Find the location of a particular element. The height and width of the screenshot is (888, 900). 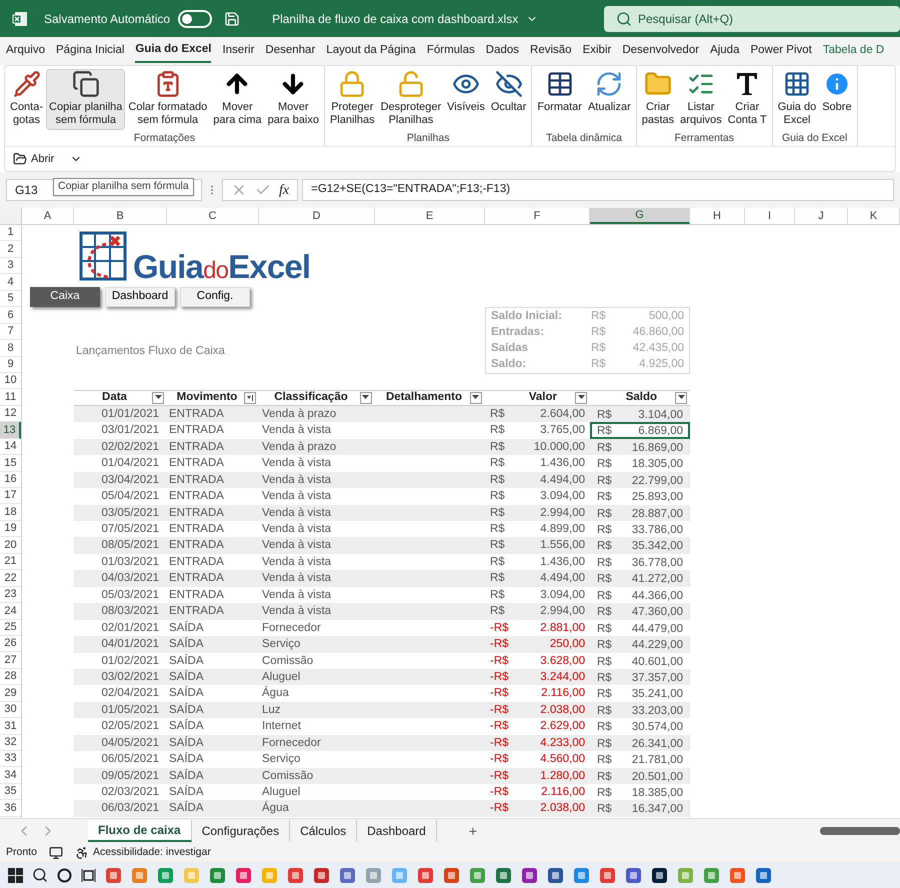

accessibility-status: Acessibilidade: investigar is located at coordinates (142, 852).